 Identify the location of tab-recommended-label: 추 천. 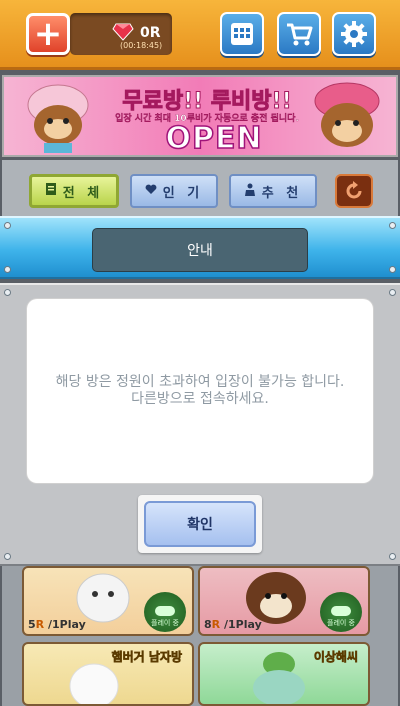
(282, 193).